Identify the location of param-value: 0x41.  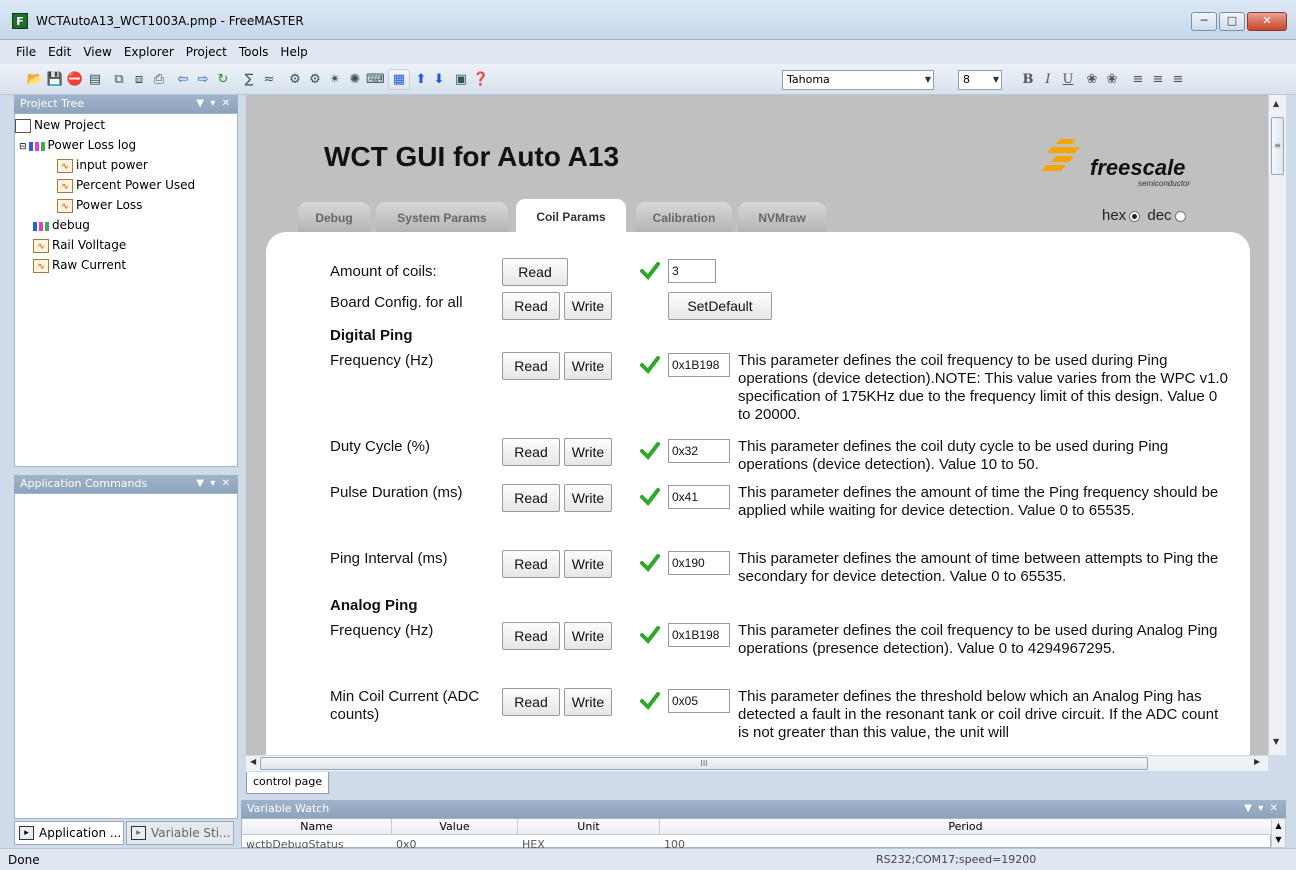
(699, 497).